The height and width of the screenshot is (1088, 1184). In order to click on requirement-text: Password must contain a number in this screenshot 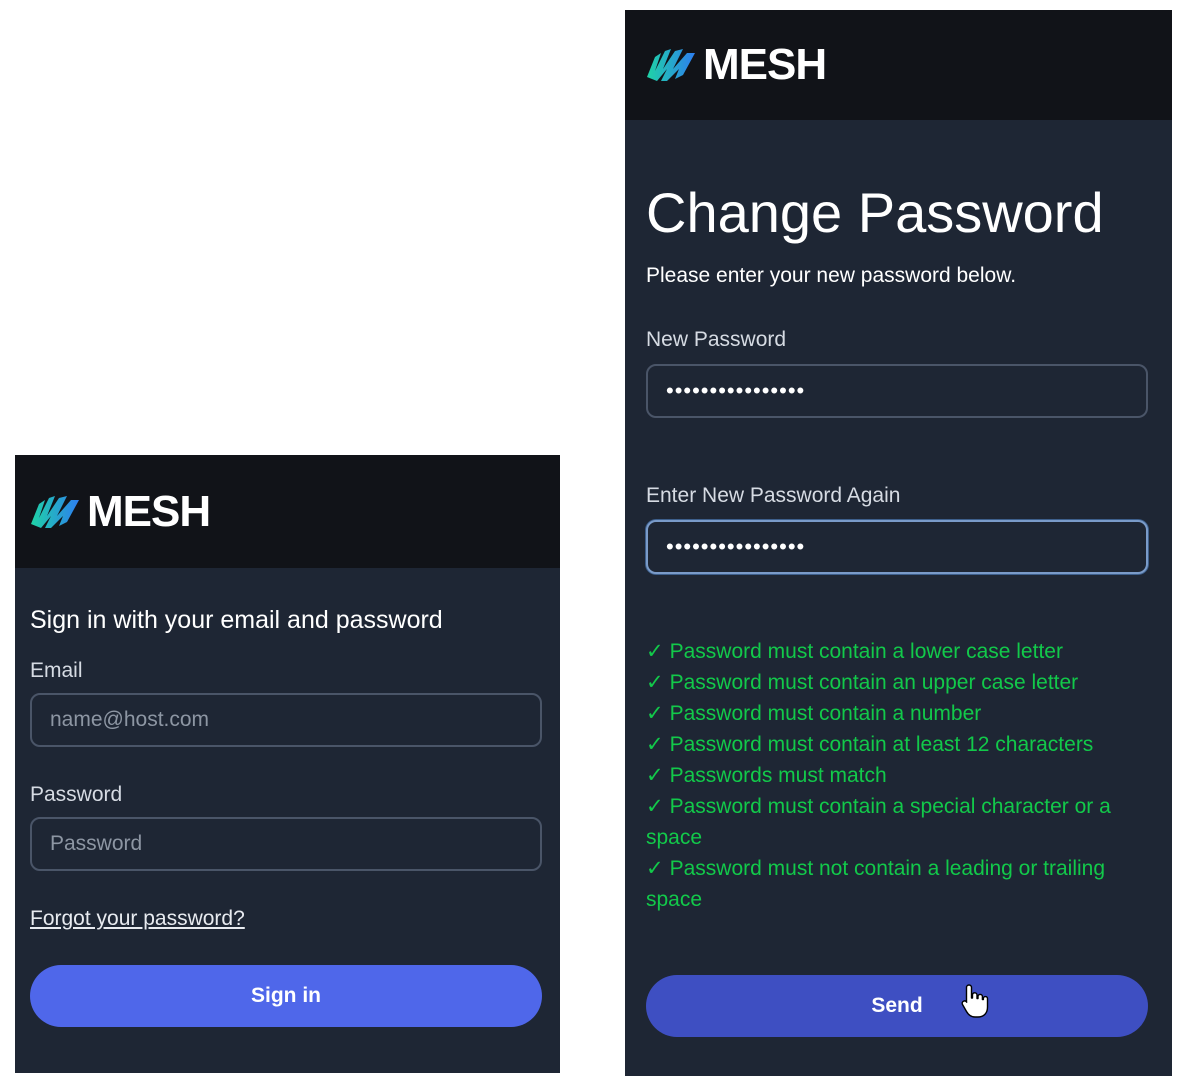, I will do `click(825, 713)`.